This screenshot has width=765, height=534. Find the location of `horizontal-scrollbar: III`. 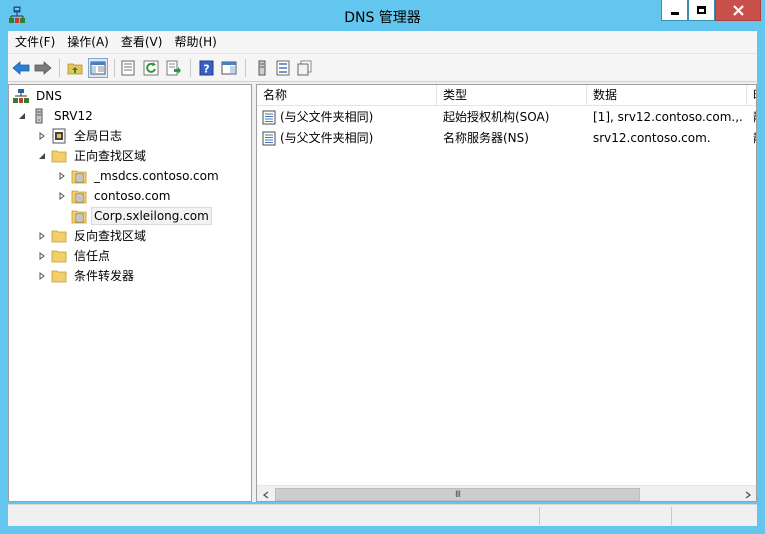

horizontal-scrollbar: III is located at coordinates (506, 493).